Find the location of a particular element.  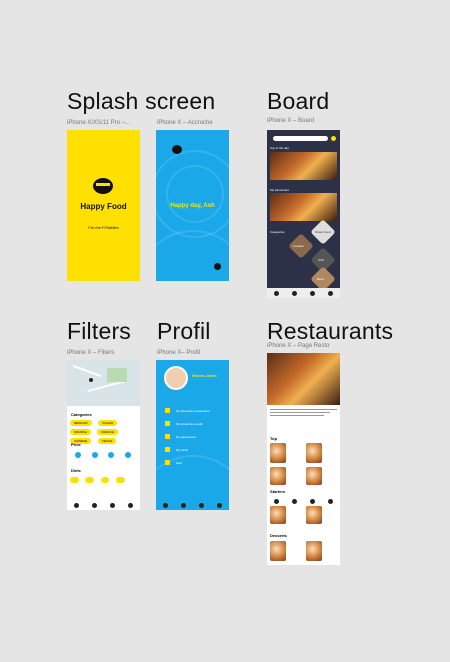

gear-icon is located at coordinates (167, 436).